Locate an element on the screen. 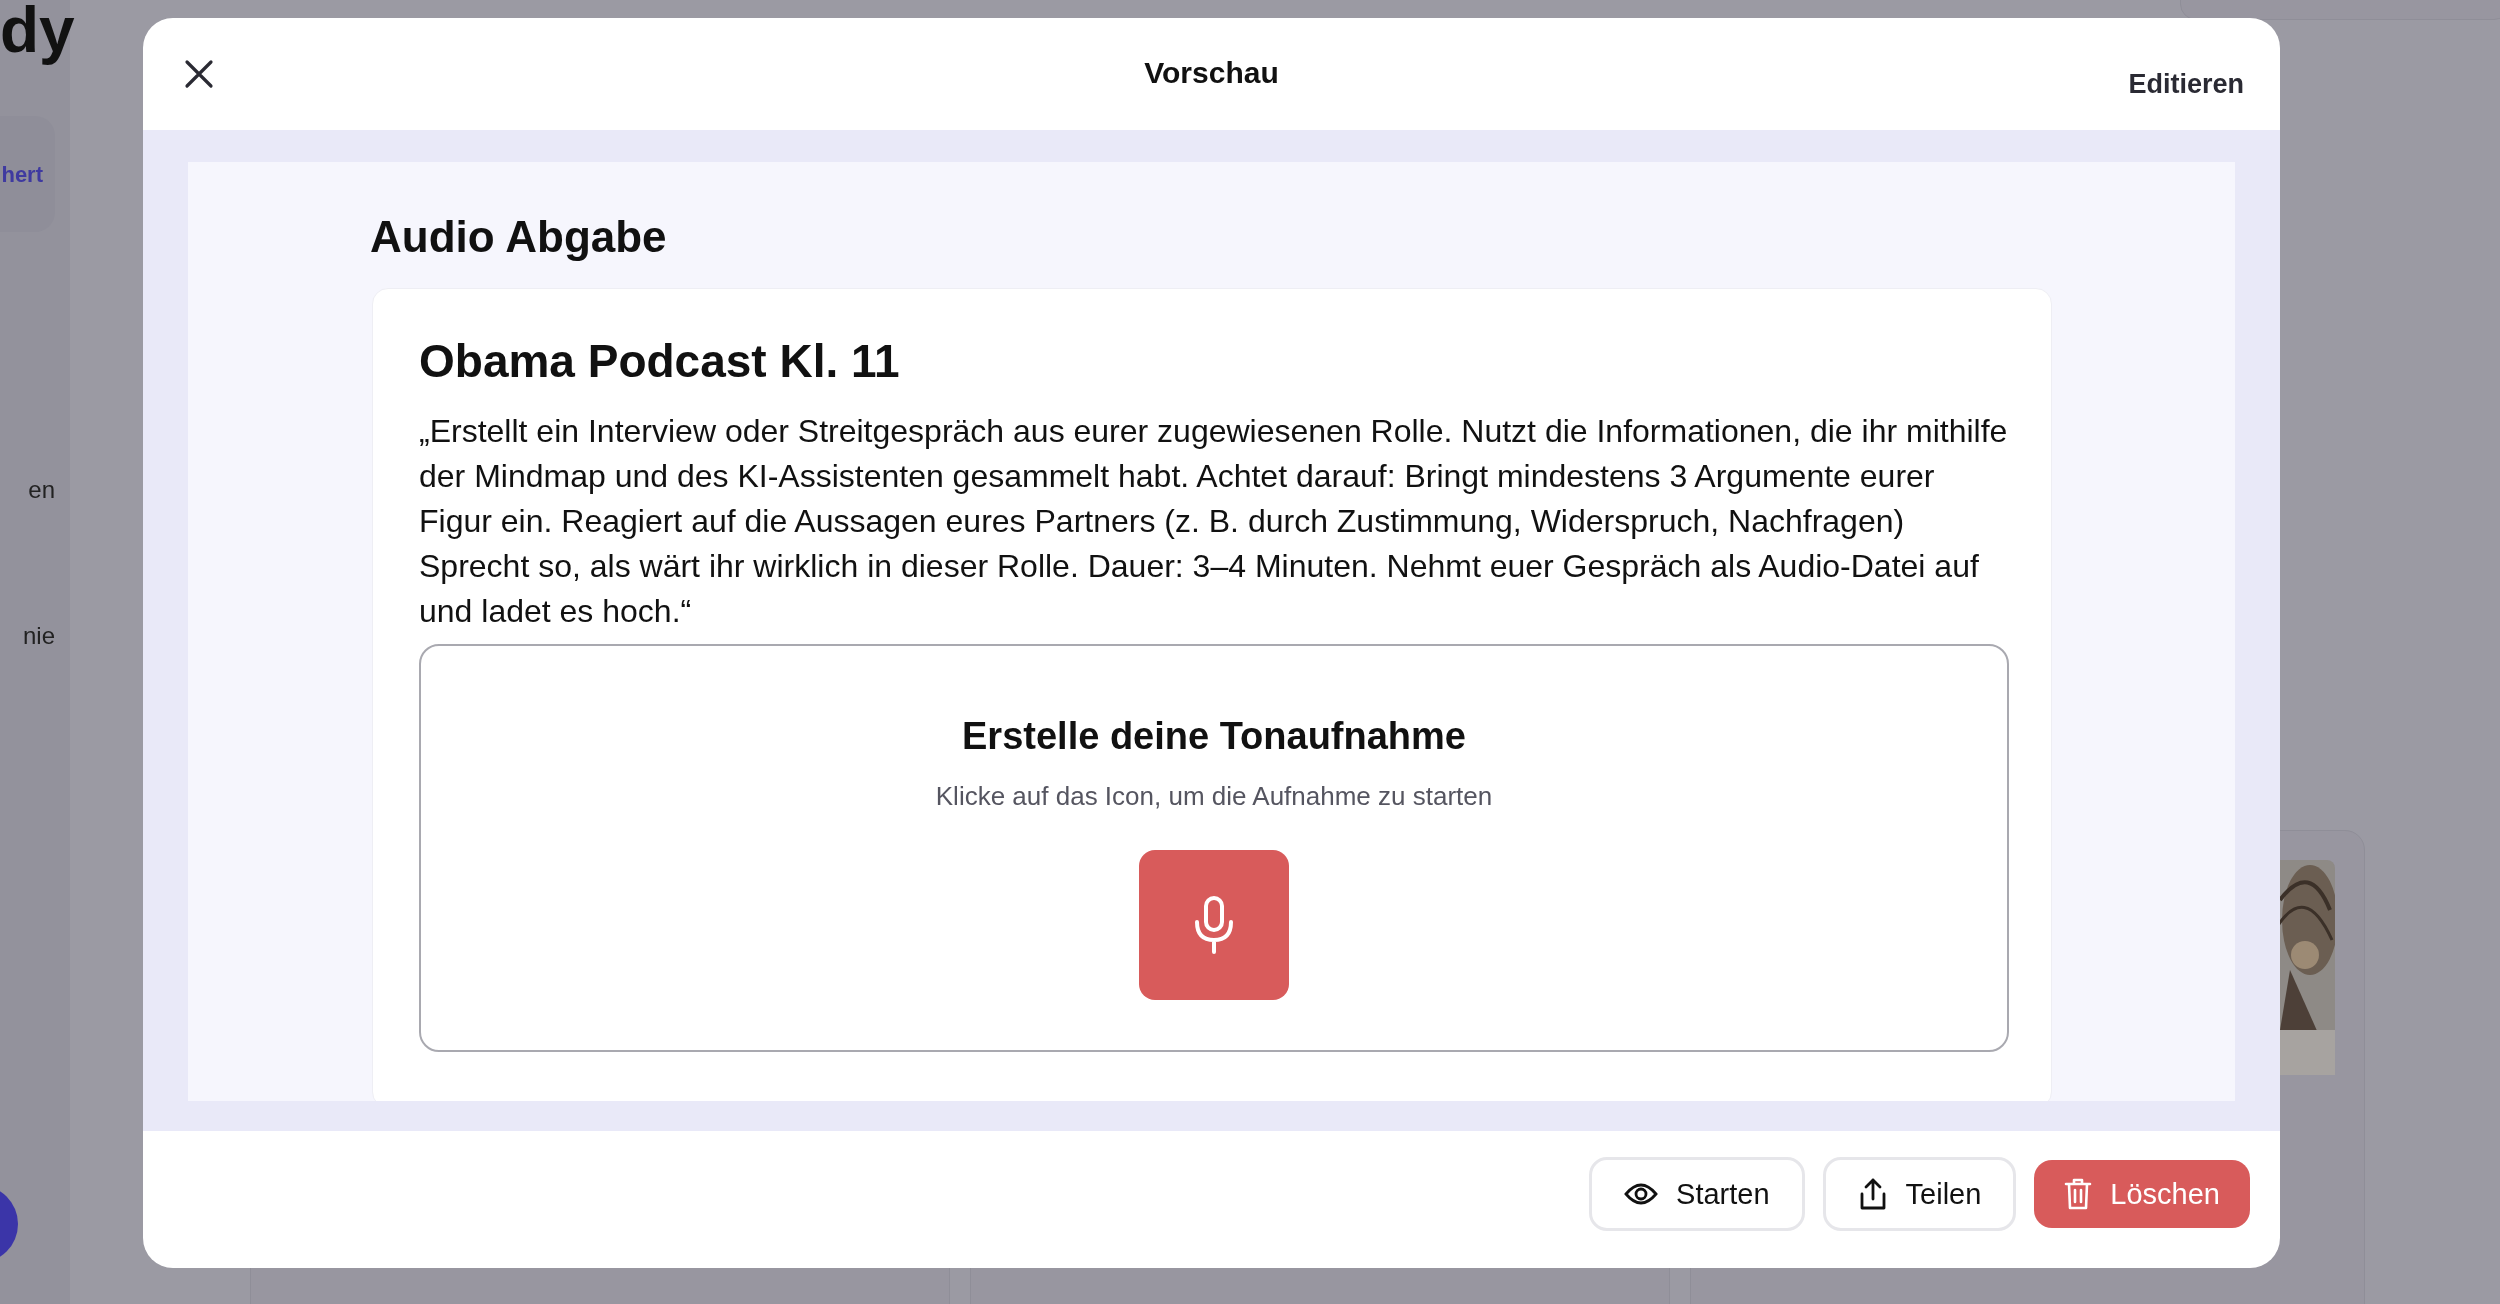  dialog-title: Vorschau is located at coordinates (1211, 73).